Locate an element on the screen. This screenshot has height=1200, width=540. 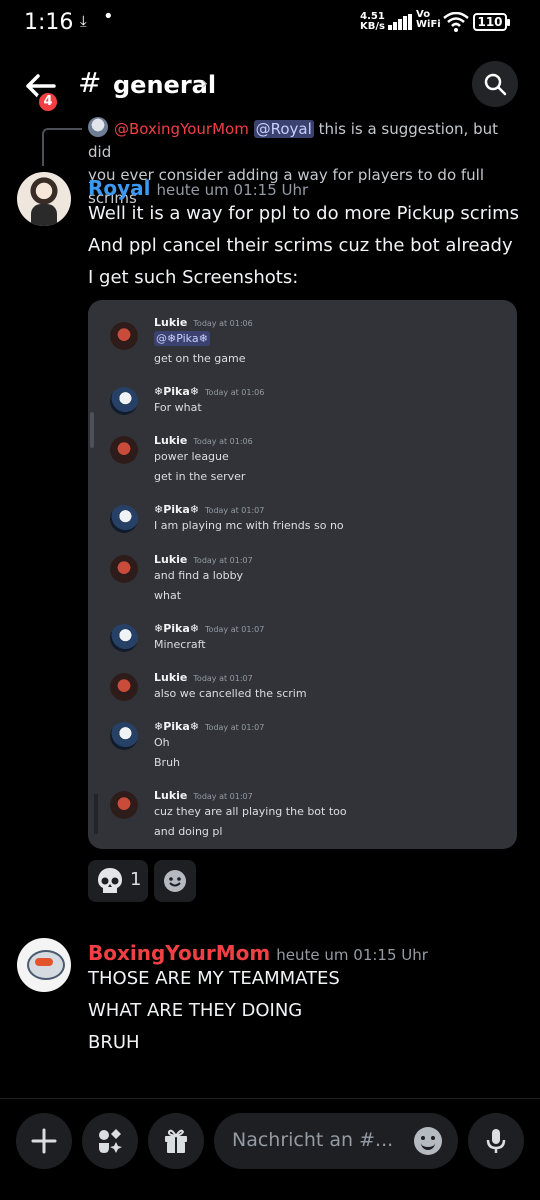
chevron-right-icon: › is located at coordinates (204, 83).